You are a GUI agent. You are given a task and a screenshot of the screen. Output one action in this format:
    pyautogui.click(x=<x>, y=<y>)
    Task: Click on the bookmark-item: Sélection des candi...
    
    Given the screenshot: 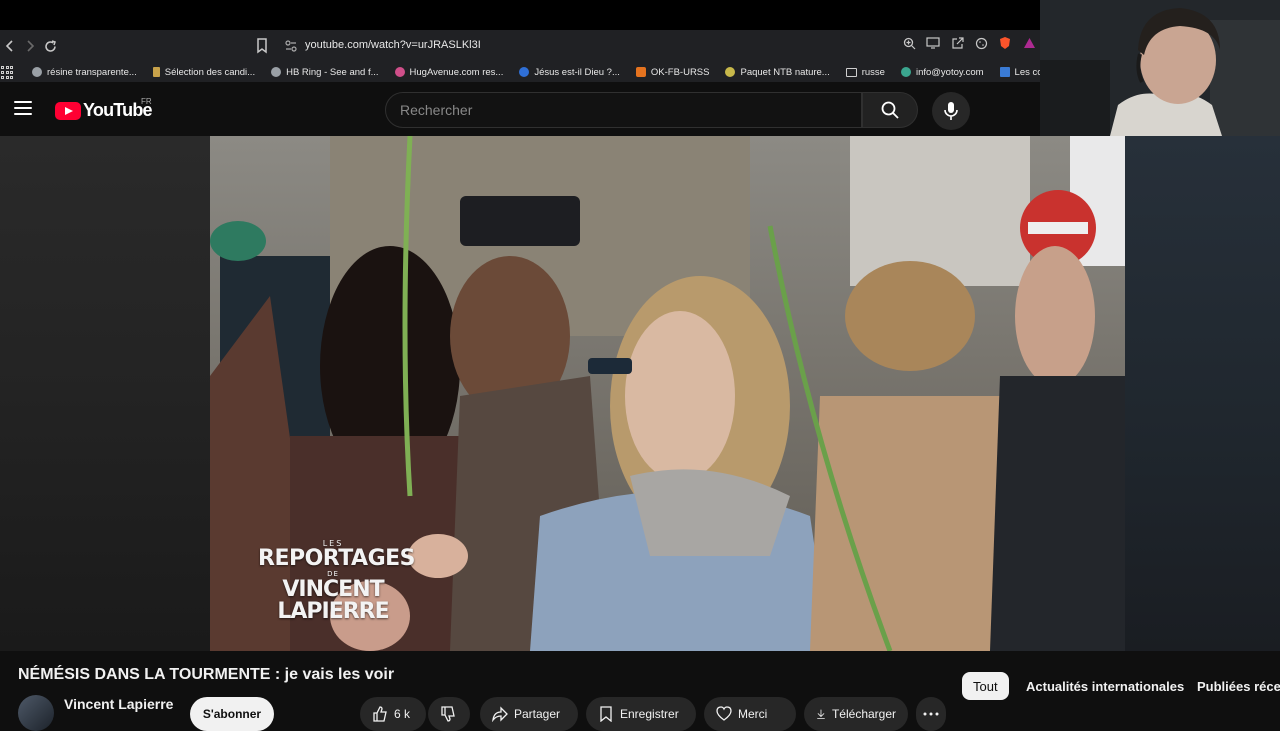 What is the action you would take?
    pyautogui.click(x=204, y=72)
    